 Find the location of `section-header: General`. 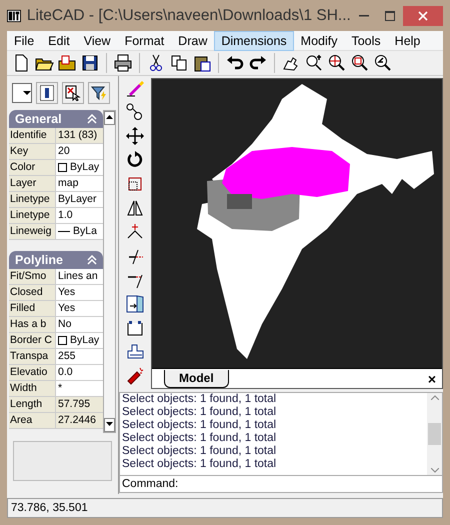

section-header: General is located at coordinates (56, 119).